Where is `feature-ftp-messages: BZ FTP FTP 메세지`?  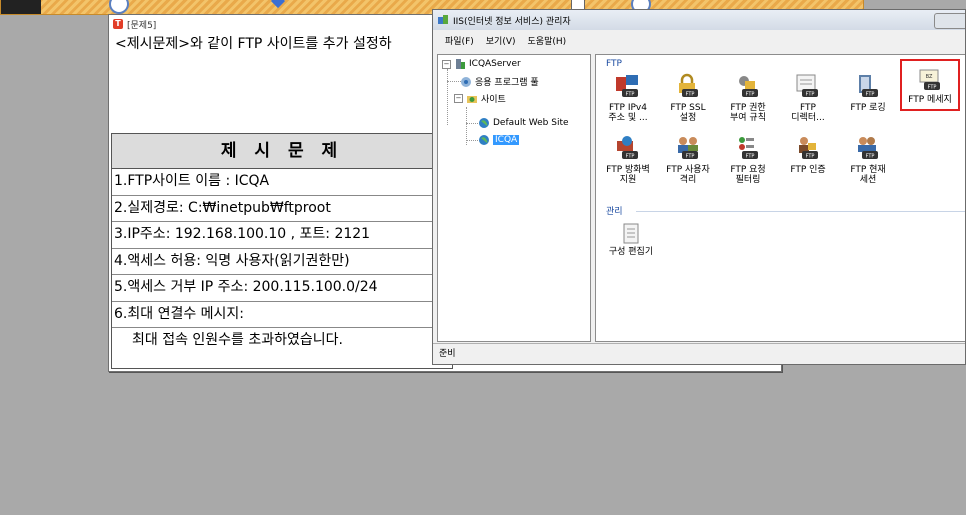 feature-ftp-messages: BZ FTP FTP 메세지 is located at coordinates (930, 85).